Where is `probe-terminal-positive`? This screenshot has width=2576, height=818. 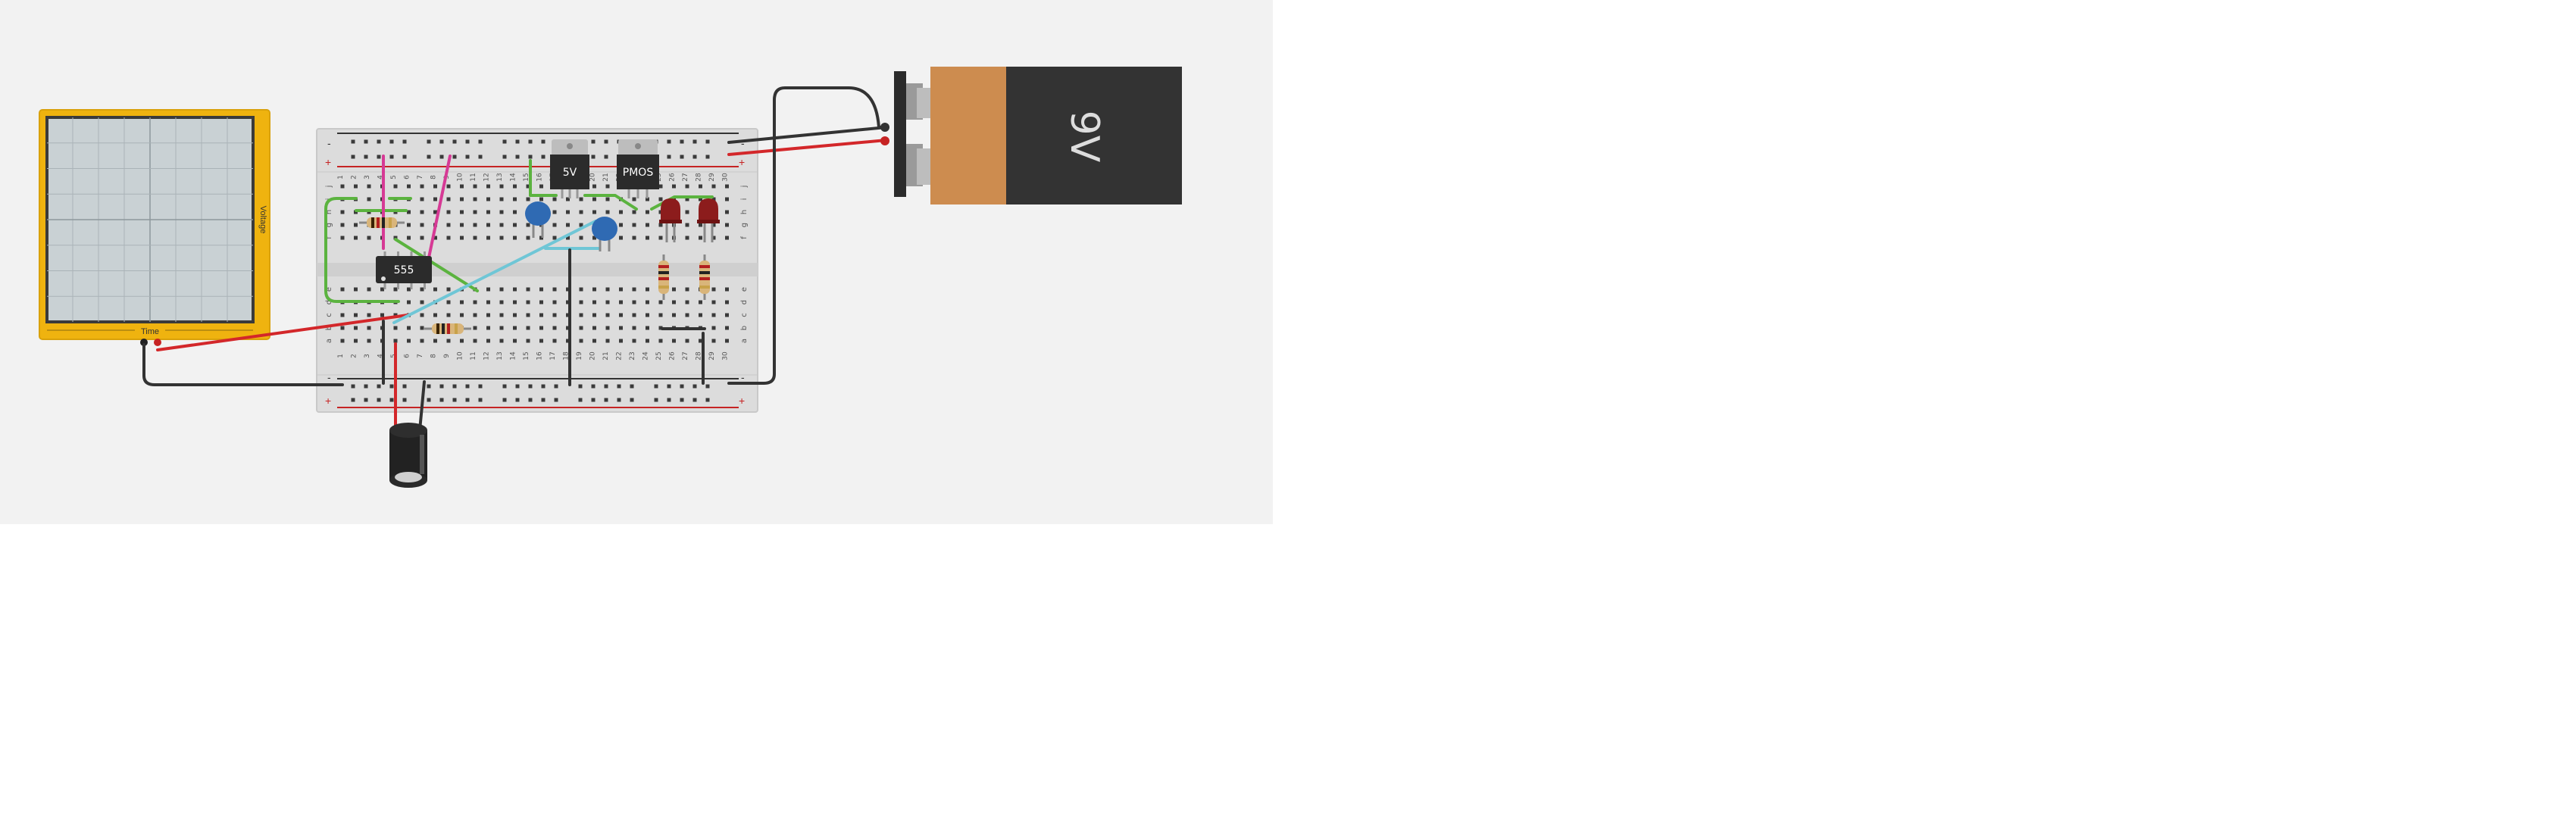 probe-terminal-positive is located at coordinates (157, 343).